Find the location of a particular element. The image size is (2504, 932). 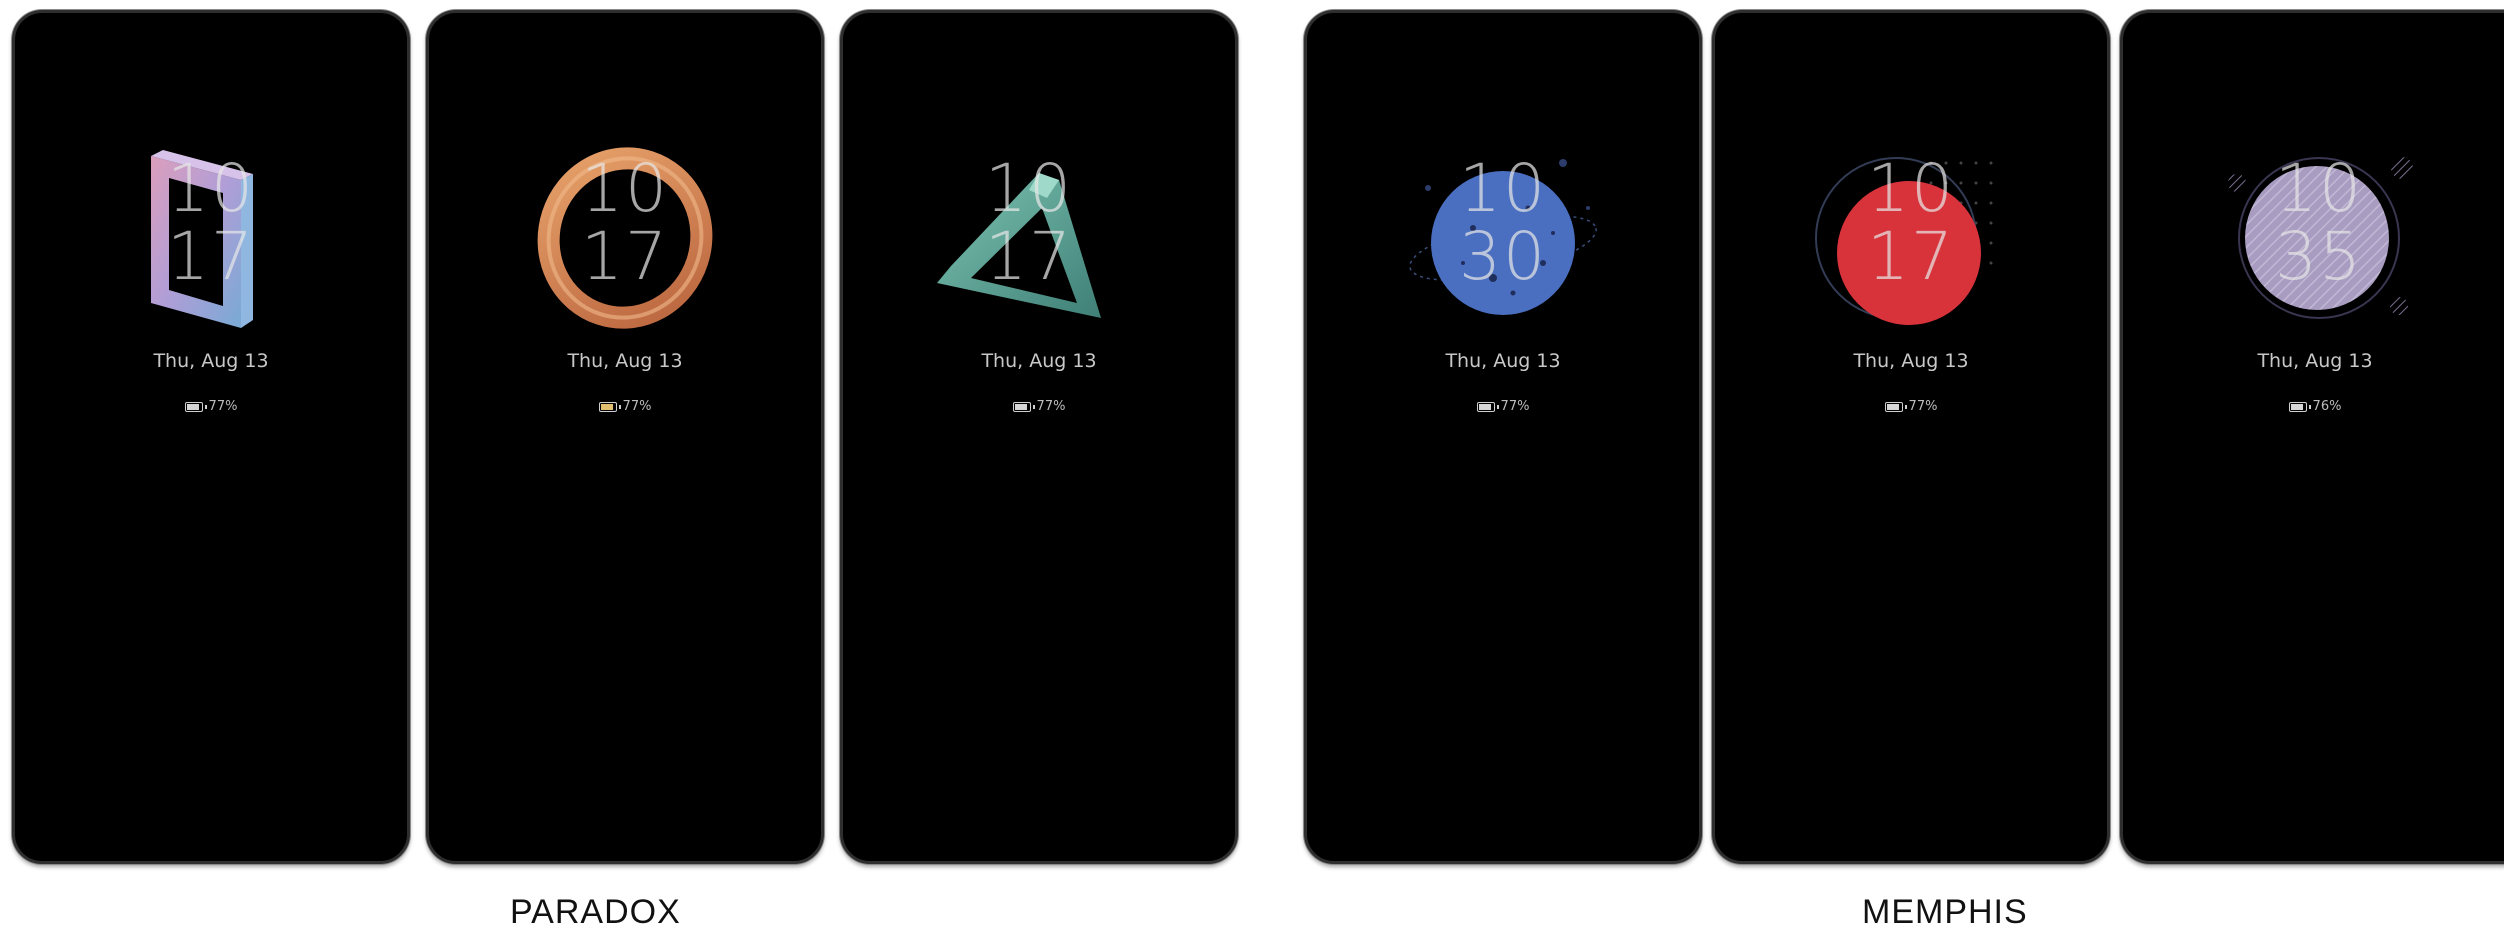

aod-screen-memphis-blue: 10 30 Thu, Aug 13 77% is located at coordinates (1503, 437).